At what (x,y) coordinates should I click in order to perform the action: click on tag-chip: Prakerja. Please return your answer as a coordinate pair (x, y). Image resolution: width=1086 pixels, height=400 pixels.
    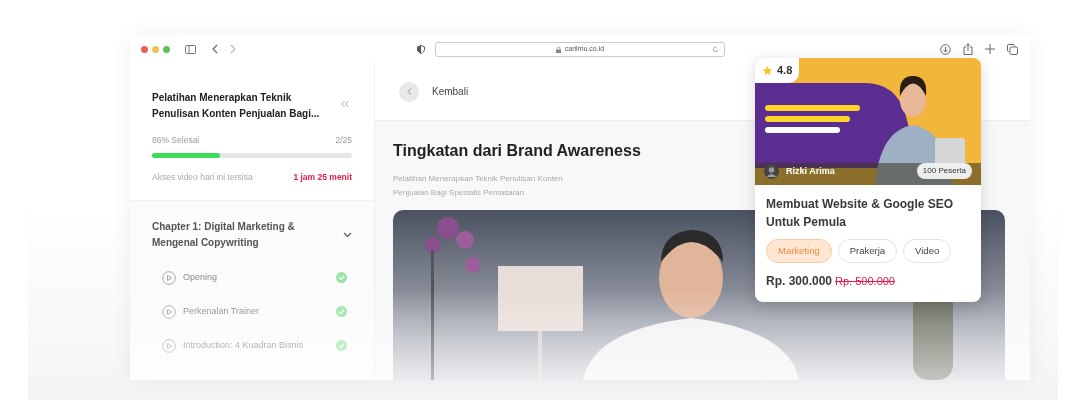
    Looking at the image, I should click on (867, 251).